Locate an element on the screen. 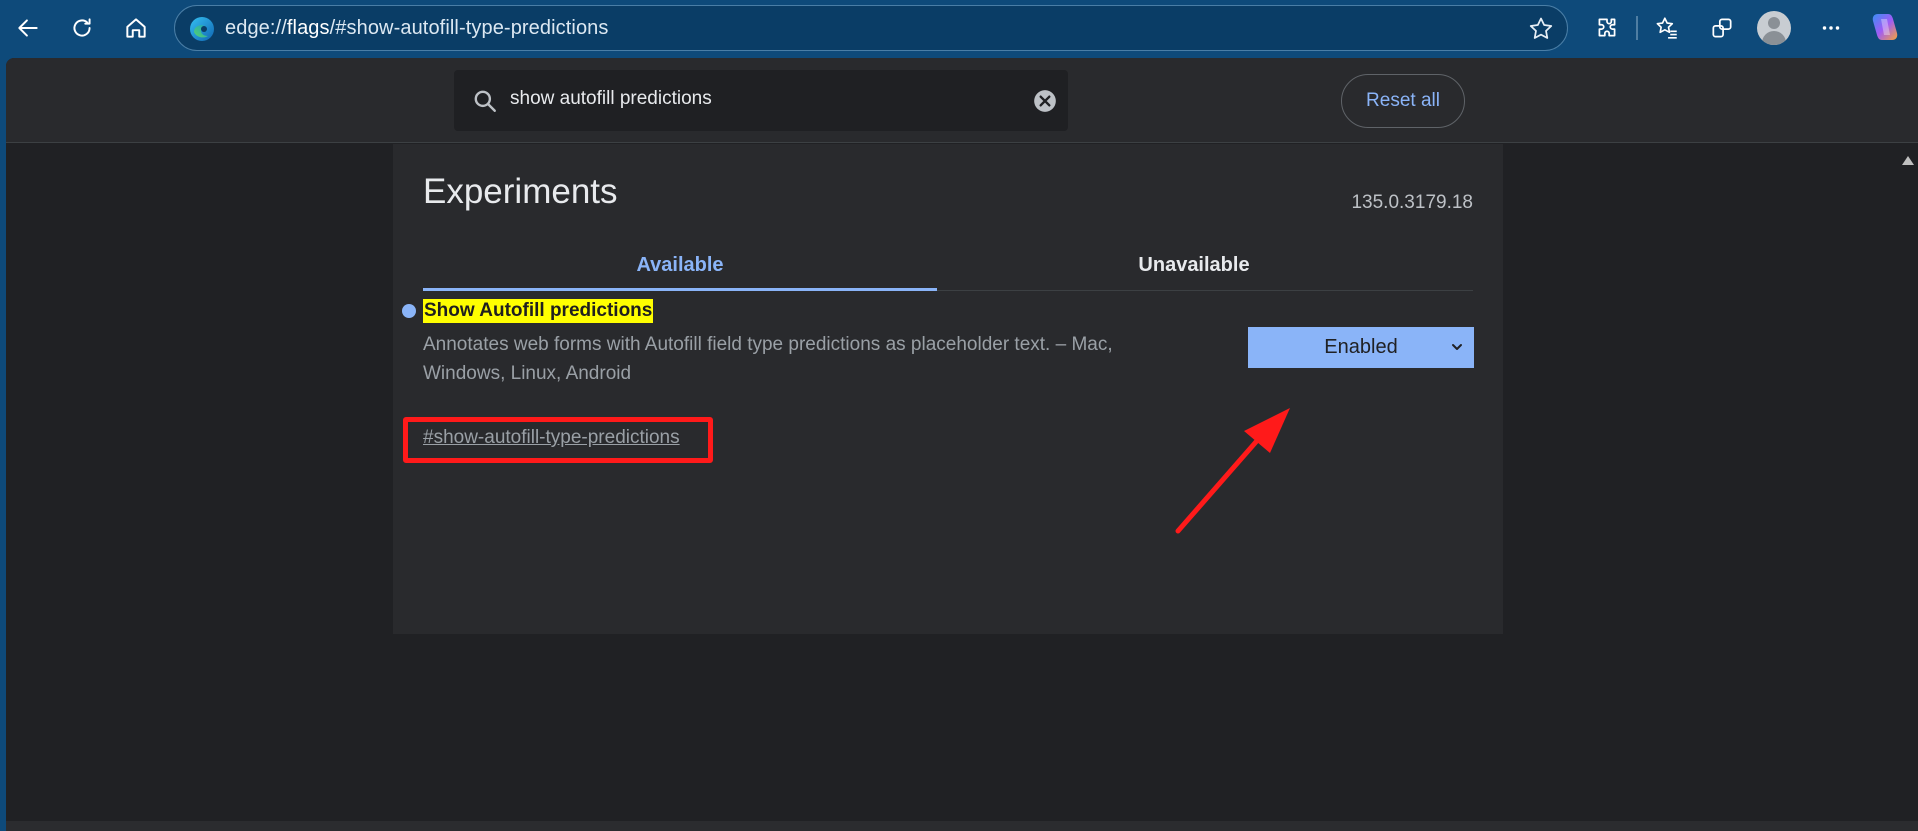 Image resolution: width=1918 pixels, height=831 pixels. flag-state-select: Enabled is located at coordinates (1361, 347).